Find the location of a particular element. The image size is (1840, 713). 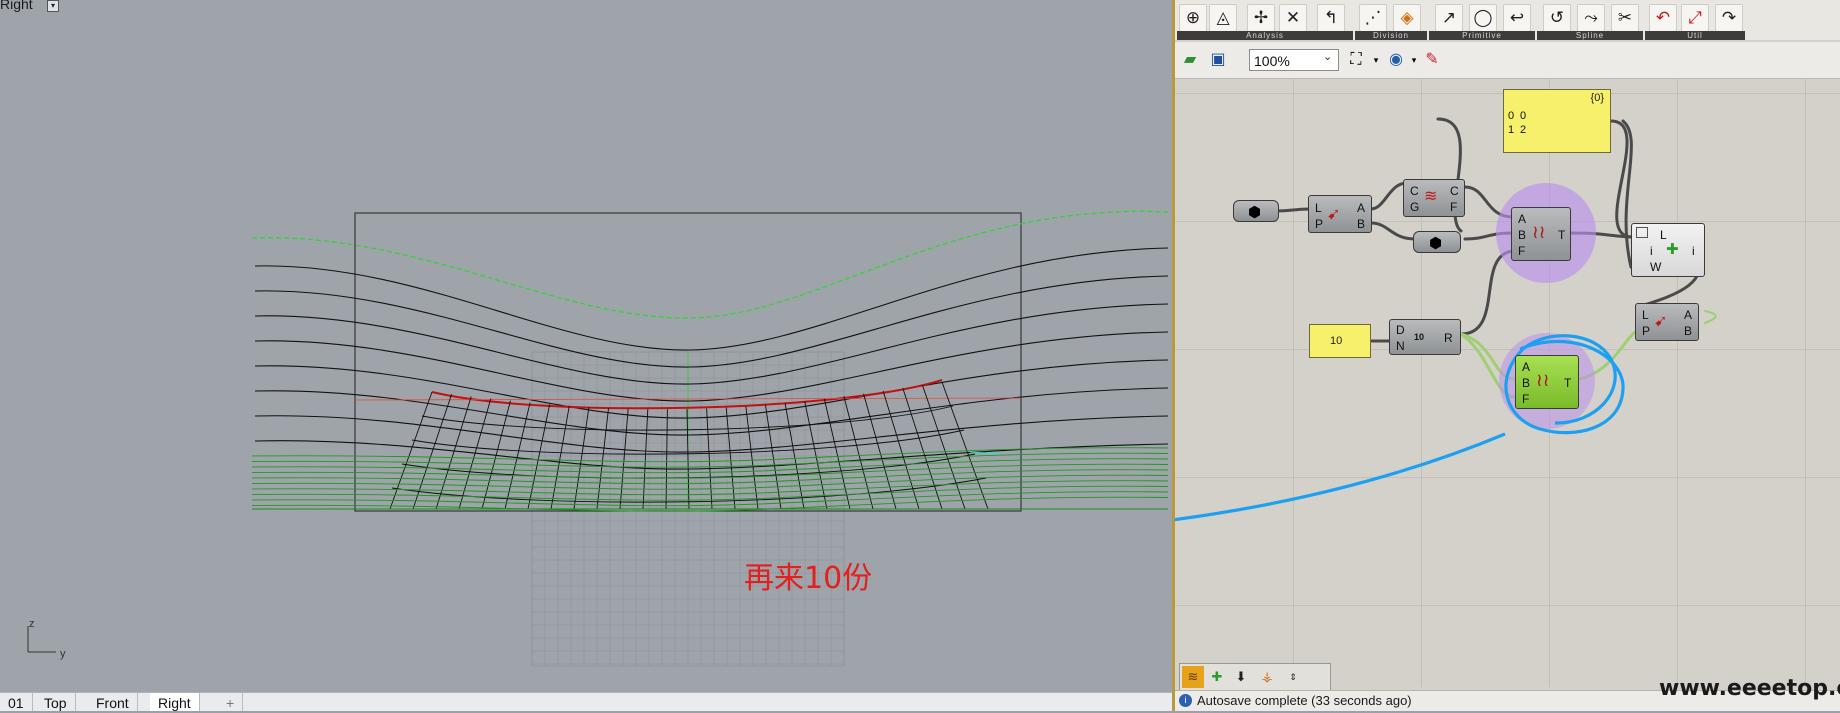

ribbon-analysis-icon-2: ◬ is located at coordinates (1223, 18).